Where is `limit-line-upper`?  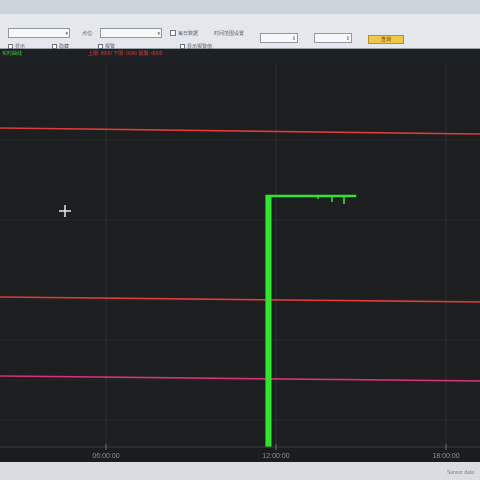
limit-line-upper is located at coordinates (240, 131).